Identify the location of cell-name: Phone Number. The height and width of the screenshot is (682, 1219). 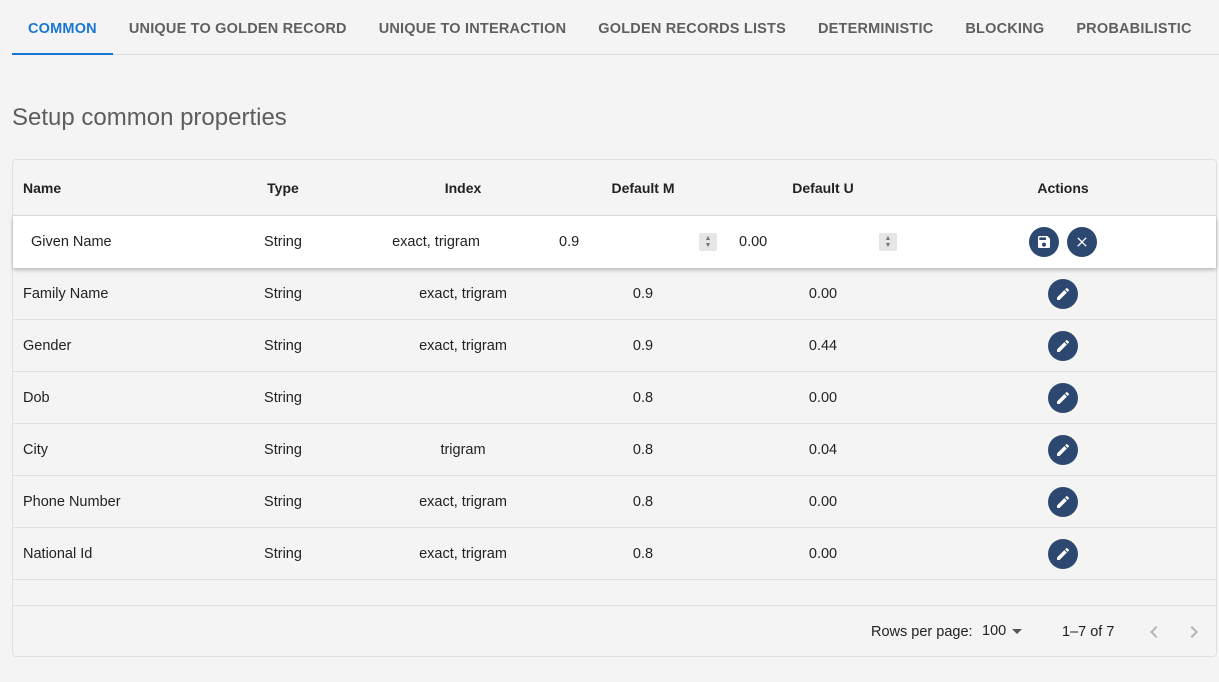
(72, 501).